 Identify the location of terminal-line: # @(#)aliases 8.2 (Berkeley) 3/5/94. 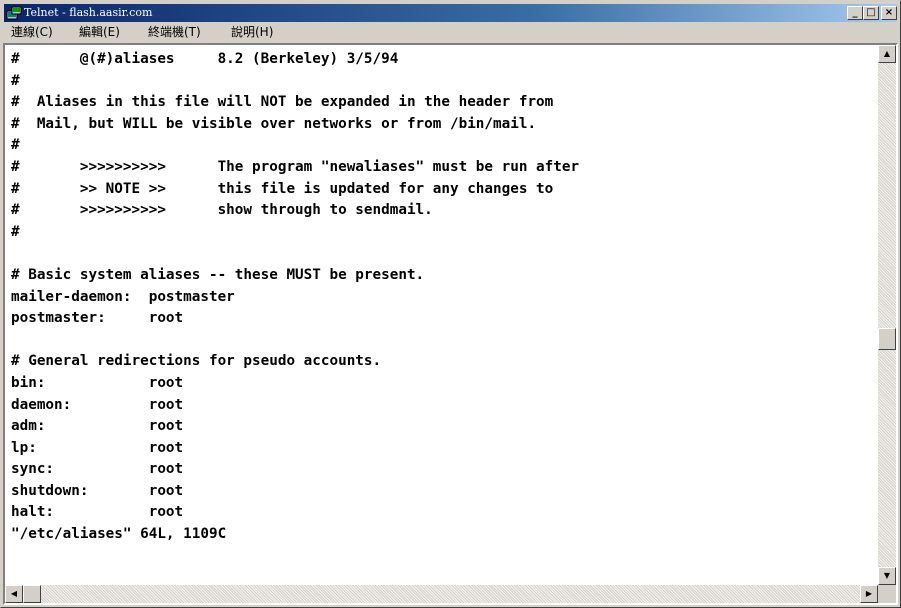
(205, 59).